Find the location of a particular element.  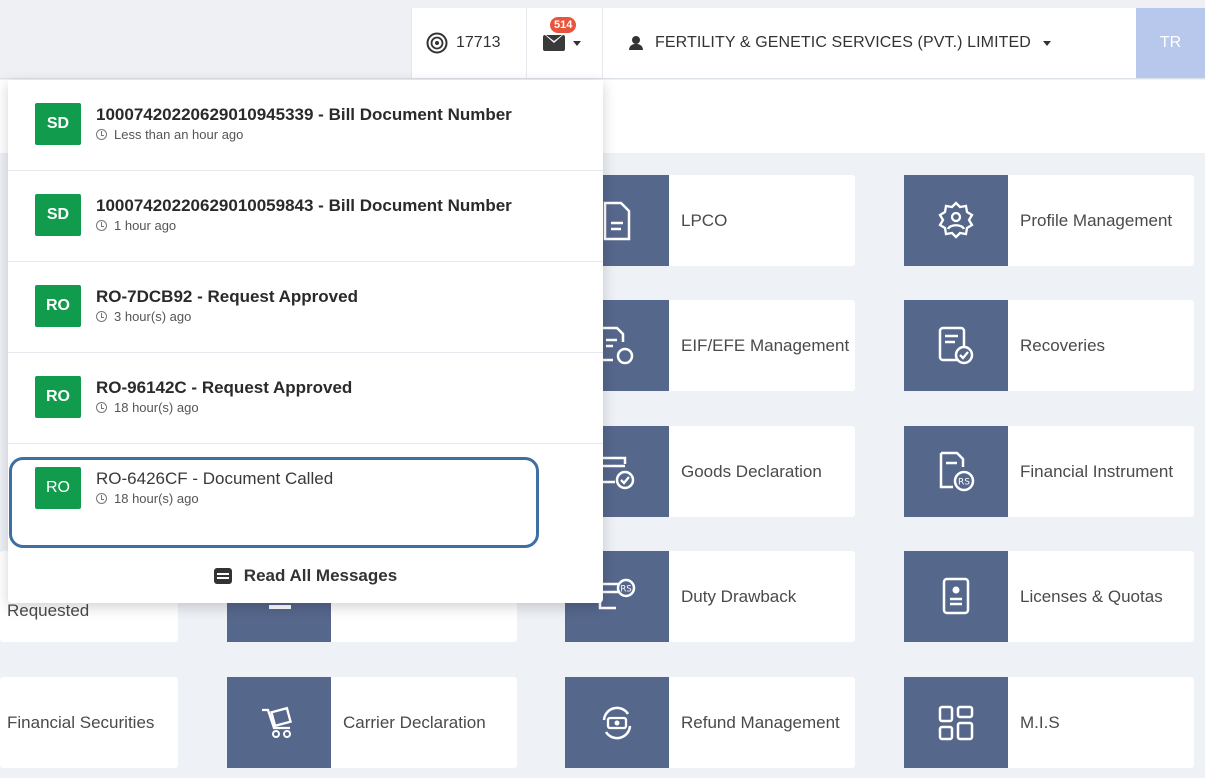

coin-balance: 17713 is located at coordinates (469, 43).